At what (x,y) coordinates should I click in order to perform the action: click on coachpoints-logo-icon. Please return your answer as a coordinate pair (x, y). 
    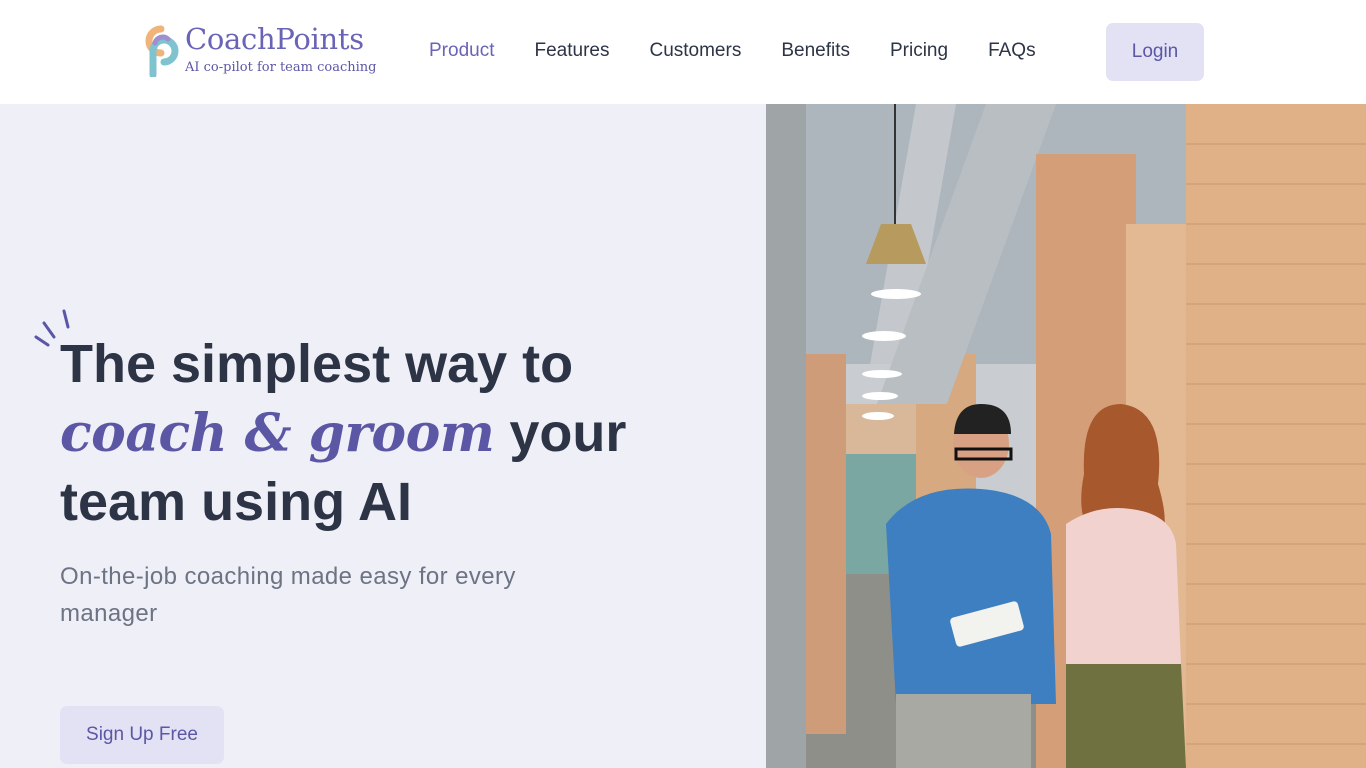
    Looking at the image, I should click on (162, 51).